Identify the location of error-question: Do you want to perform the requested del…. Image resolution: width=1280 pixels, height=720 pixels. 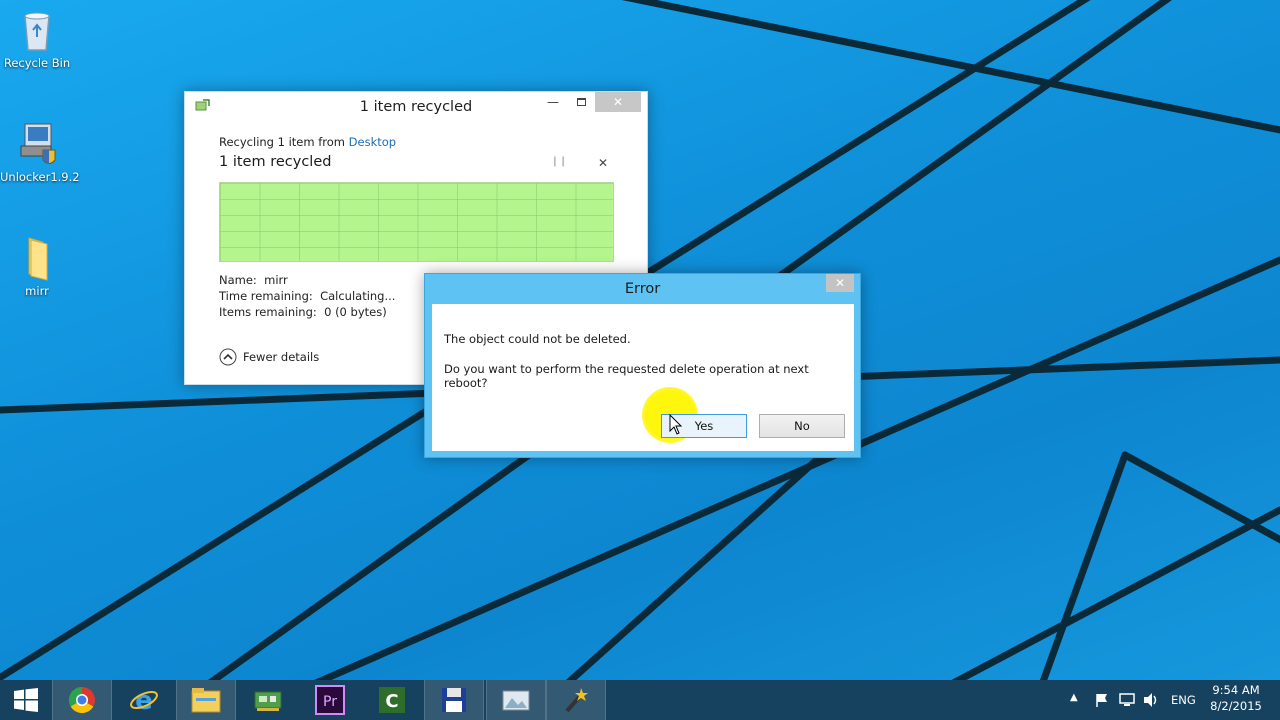
(626, 376).